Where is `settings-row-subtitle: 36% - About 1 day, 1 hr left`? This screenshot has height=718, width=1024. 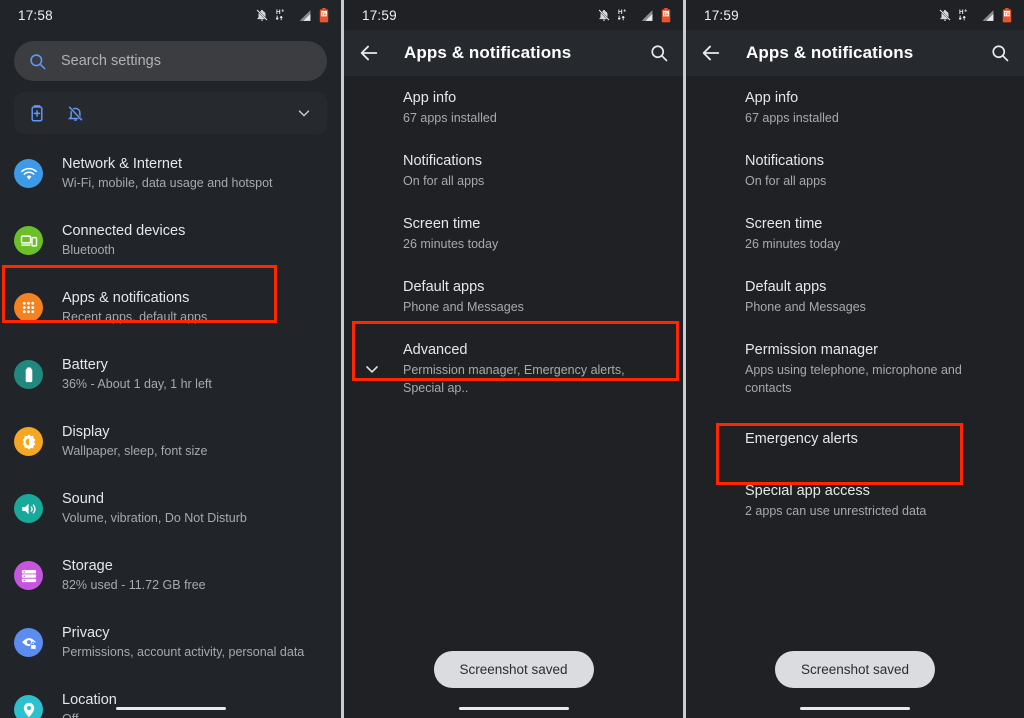 settings-row-subtitle: 36% - About 1 day, 1 hr left is located at coordinates (137, 384).